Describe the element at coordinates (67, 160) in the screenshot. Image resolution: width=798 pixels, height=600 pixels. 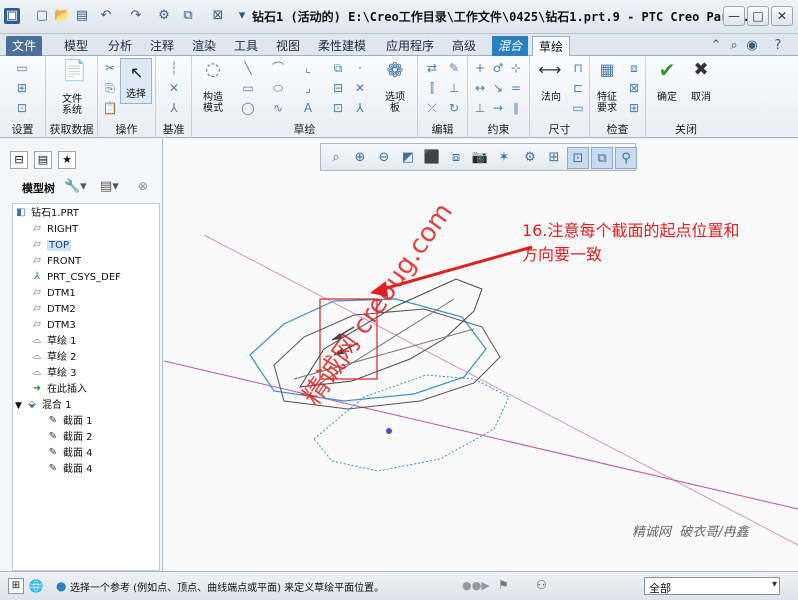
I see `favorites-tab-icon: ★` at that location.